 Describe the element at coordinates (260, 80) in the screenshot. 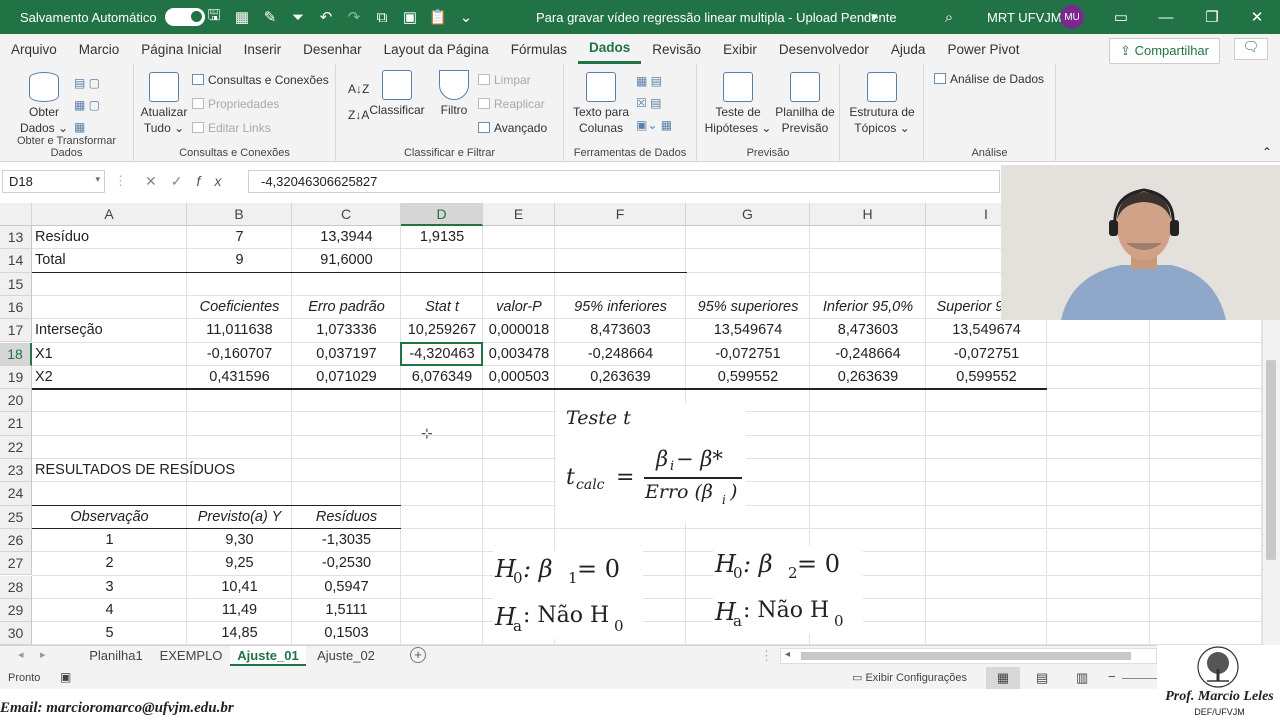

I see `queries-connections-button: Consultas e Conexões` at that location.